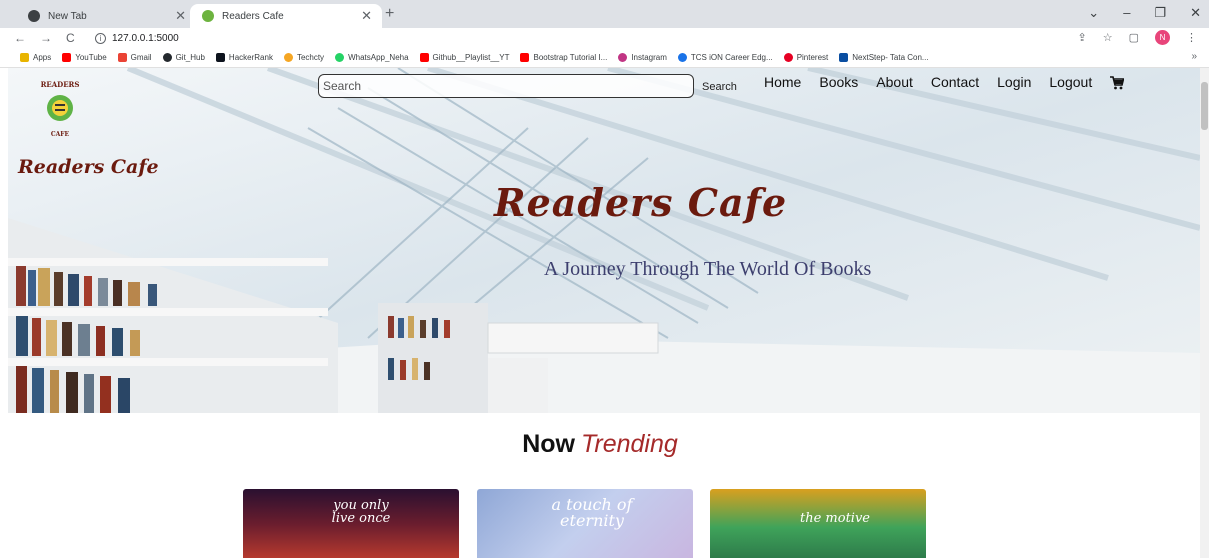 The height and width of the screenshot is (558, 1209). What do you see at coordinates (955, 82) in the screenshot?
I see `nav-contact: Contact` at bounding box center [955, 82].